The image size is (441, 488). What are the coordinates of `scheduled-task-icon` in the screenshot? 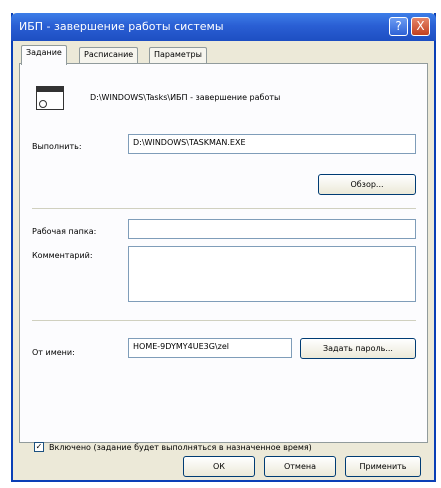 It's located at (50, 98).